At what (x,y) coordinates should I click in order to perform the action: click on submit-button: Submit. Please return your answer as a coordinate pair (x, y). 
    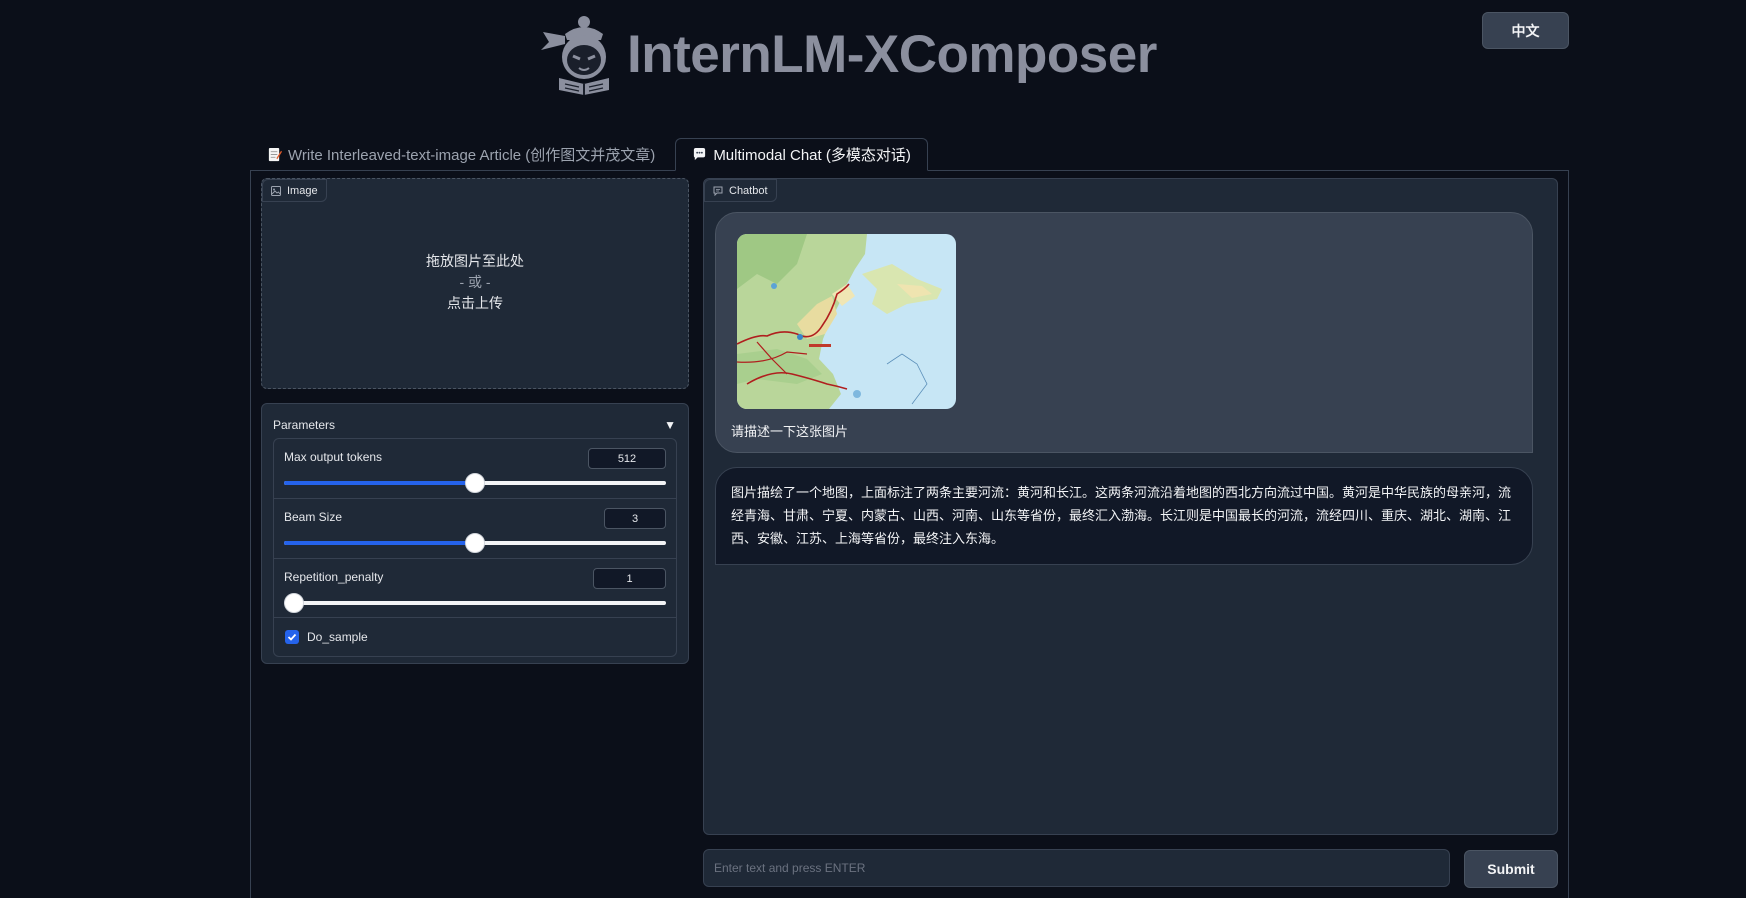
    Looking at the image, I should click on (1511, 869).